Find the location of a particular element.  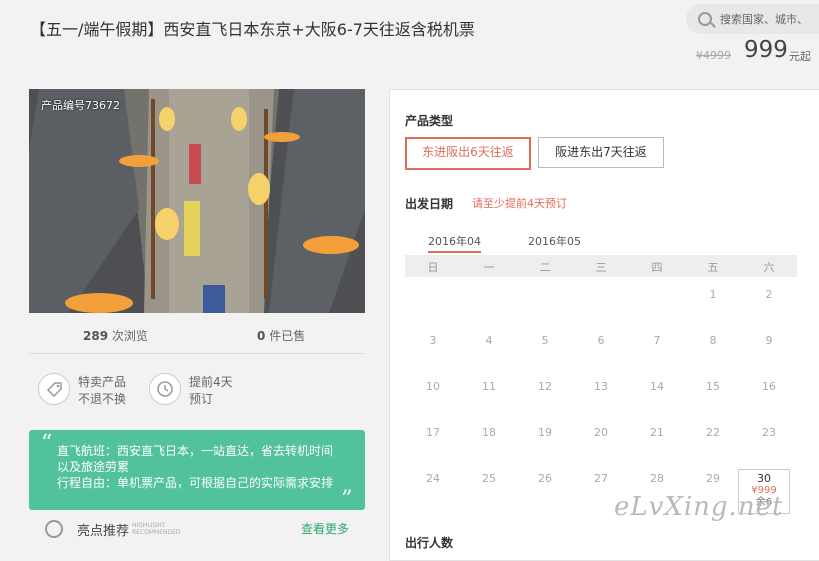

calendar-day: 9 is located at coordinates (769, 340).